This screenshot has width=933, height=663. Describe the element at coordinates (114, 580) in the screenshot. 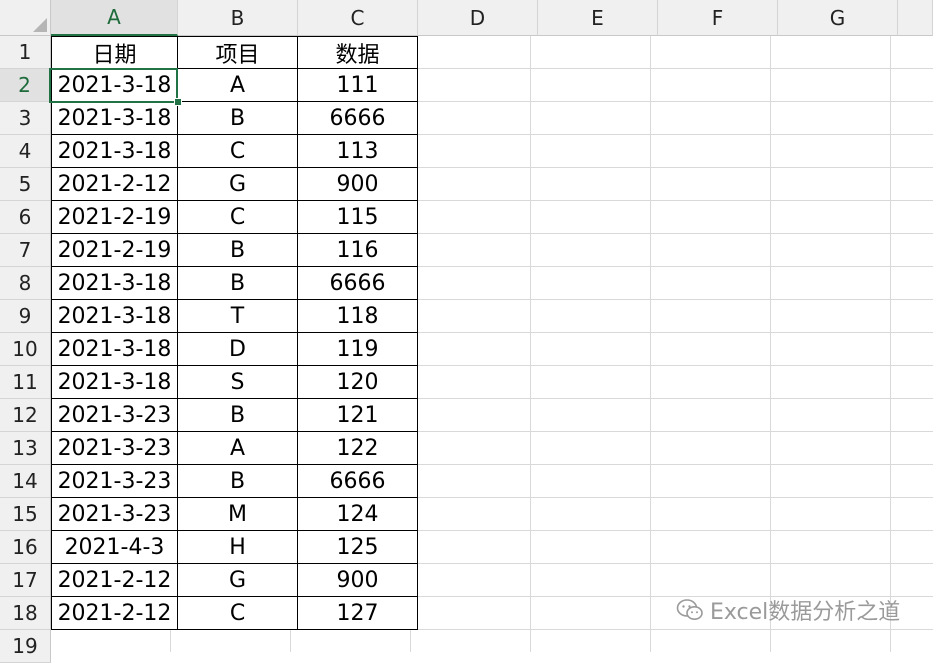

I see `cell-A17: 2021-2-12` at that location.